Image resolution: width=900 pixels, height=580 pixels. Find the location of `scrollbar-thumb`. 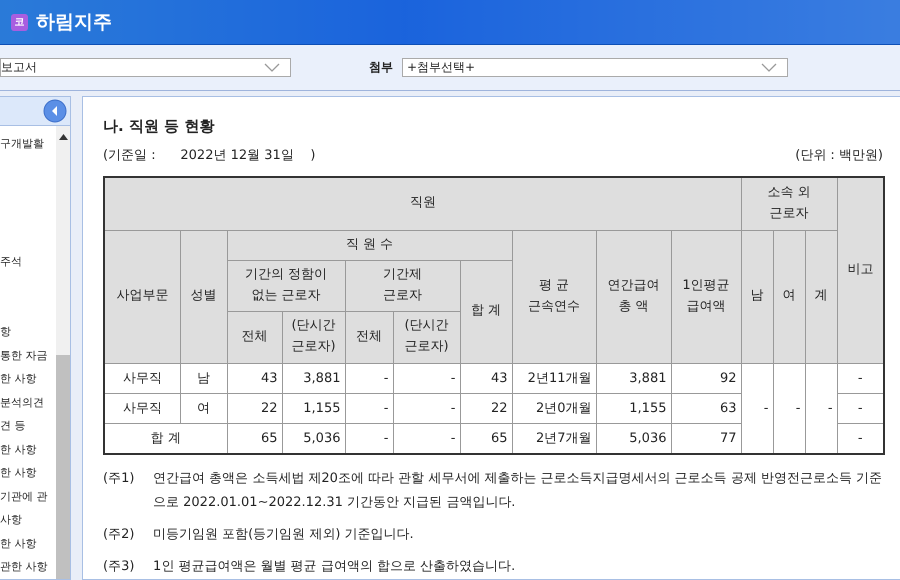

scrollbar-thumb is located at coordinates (63, 467).